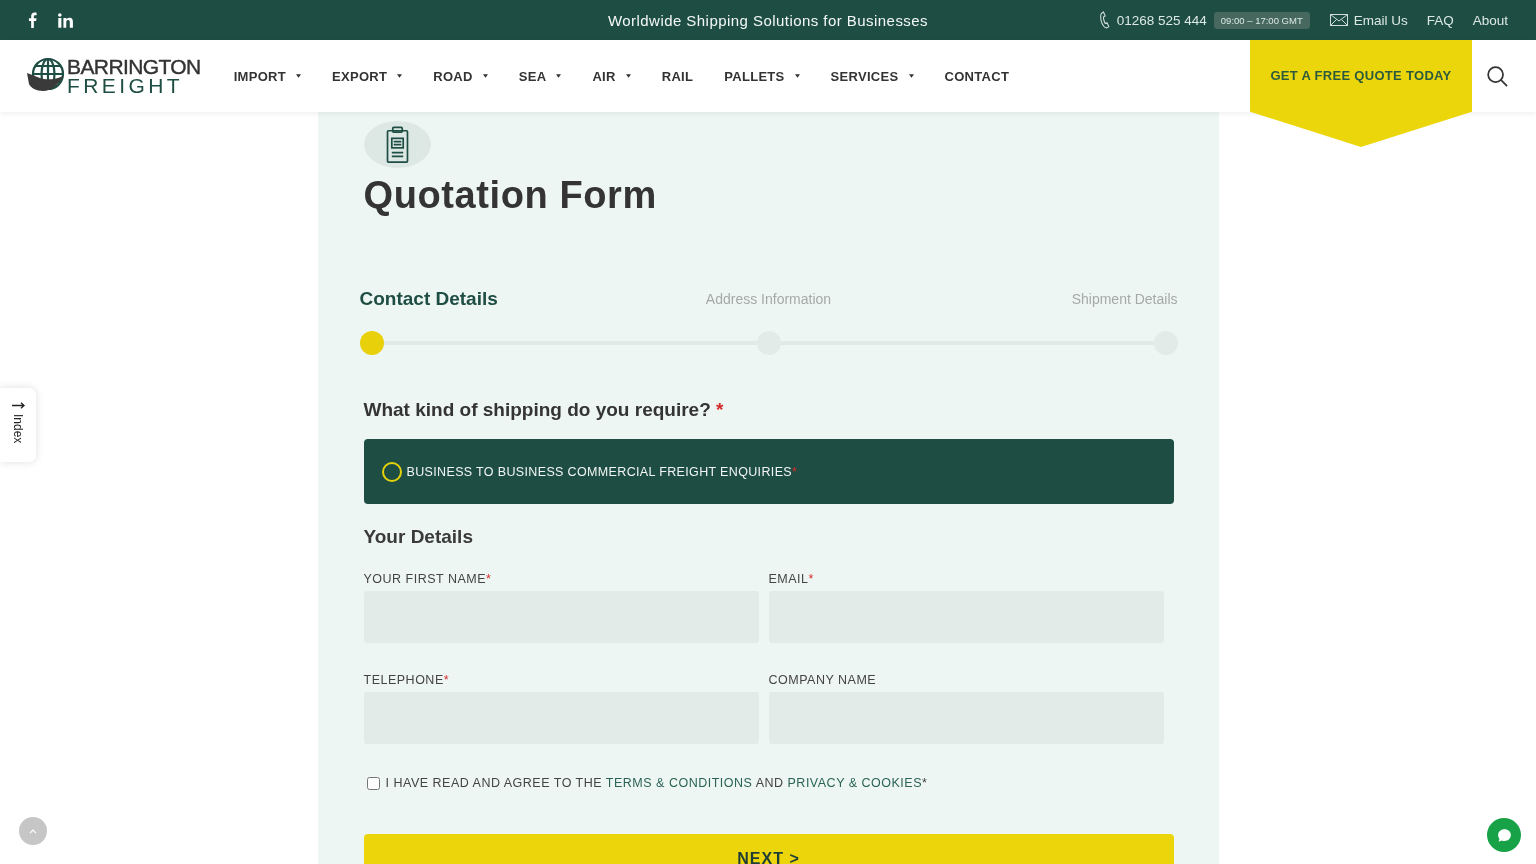  What do you see at coordinates (1490, 20) in the screenshot?
I see `top-link: About` at bounding box center [1490, 20].